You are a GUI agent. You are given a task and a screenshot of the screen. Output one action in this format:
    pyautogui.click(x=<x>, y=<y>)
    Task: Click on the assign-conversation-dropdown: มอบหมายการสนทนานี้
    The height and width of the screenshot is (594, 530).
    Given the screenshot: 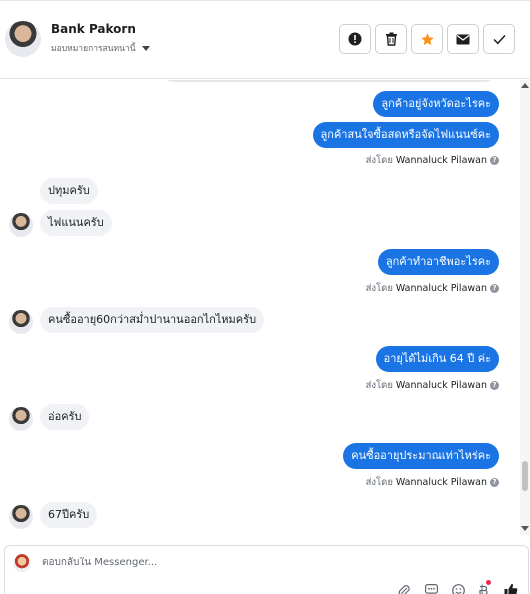 What is the action you would take?
    pyautogui.click(x=100, y=48)
    